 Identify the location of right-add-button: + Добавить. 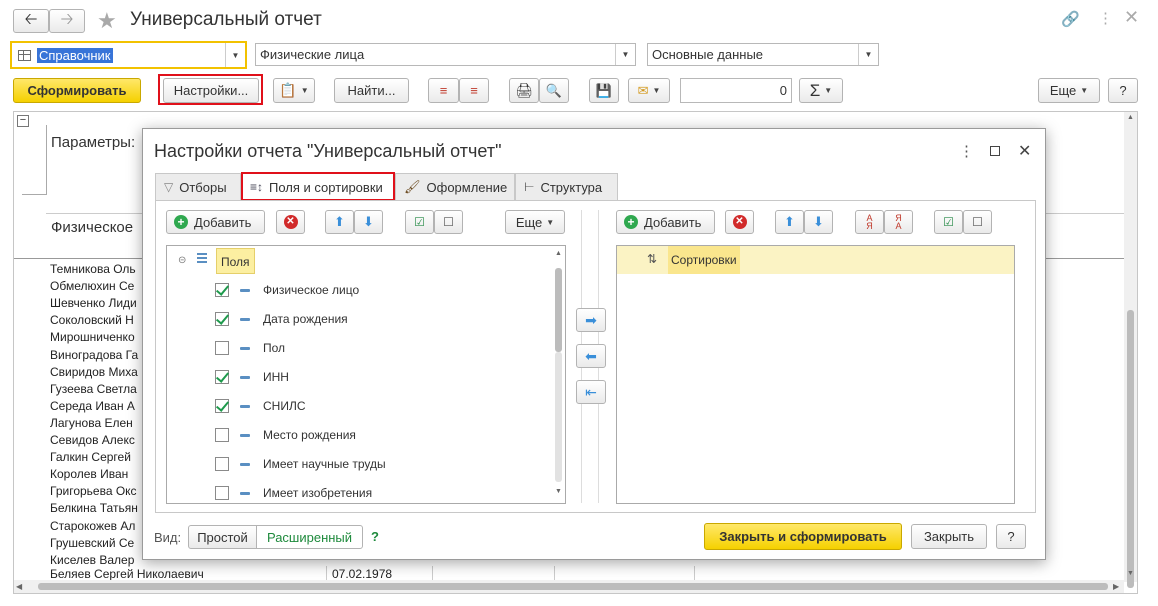
(665, 222).